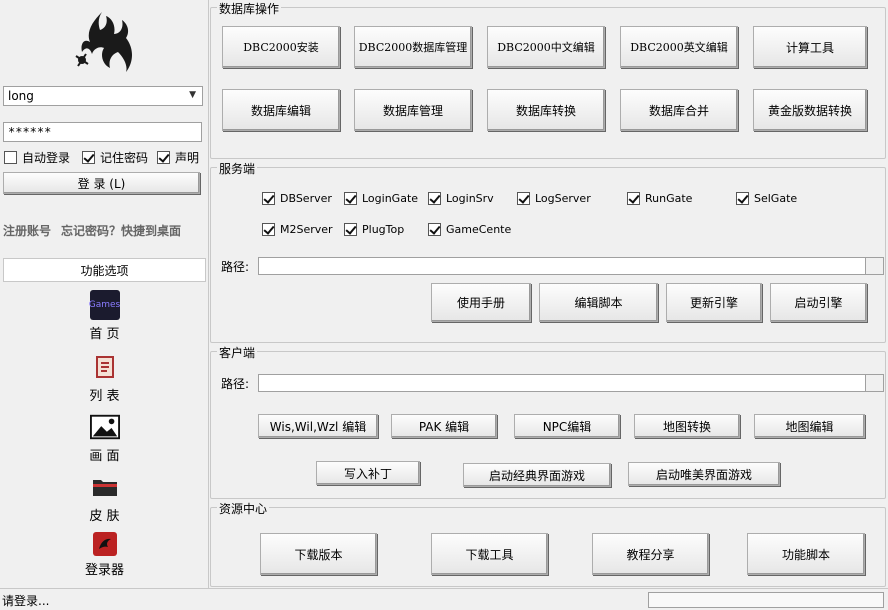 This screenshot has height=610, width=888. I want to click on client-path-label: 路径:, so click(235, 384).